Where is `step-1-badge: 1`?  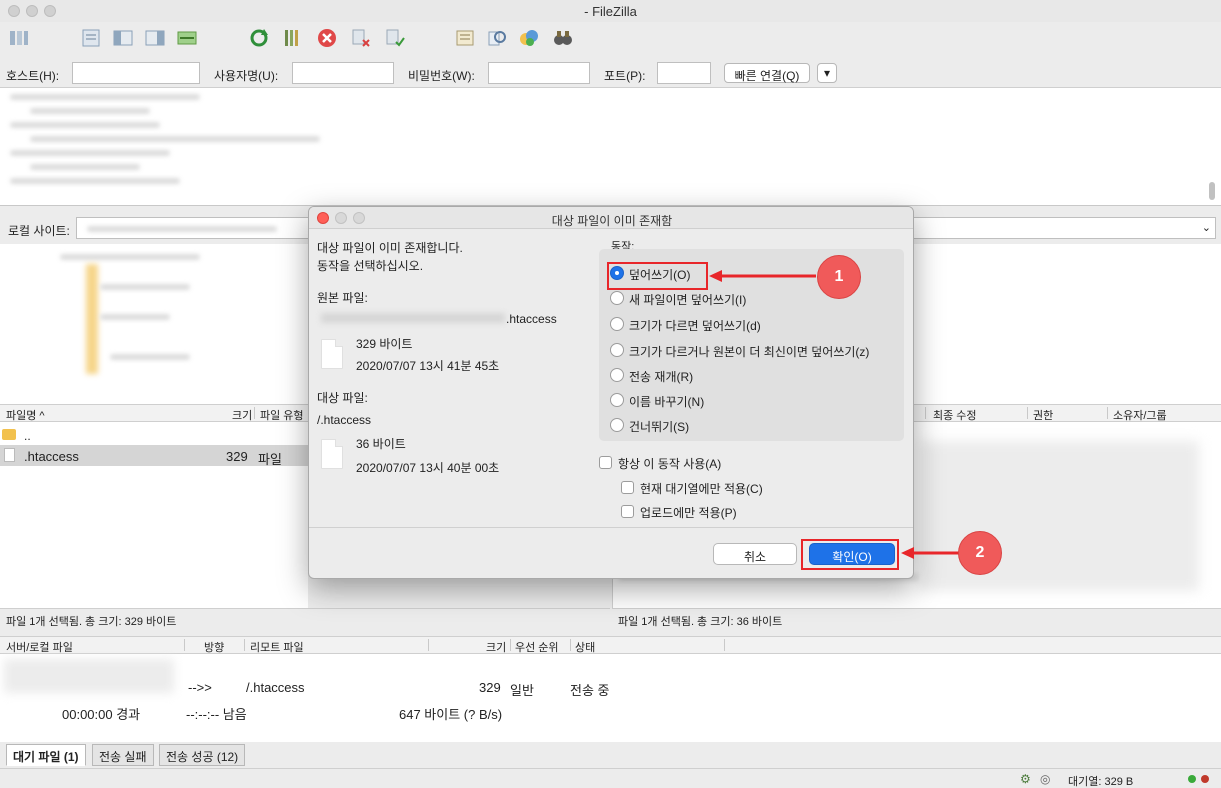
step-1-badge: 1 is located at coordinates (839, 277).